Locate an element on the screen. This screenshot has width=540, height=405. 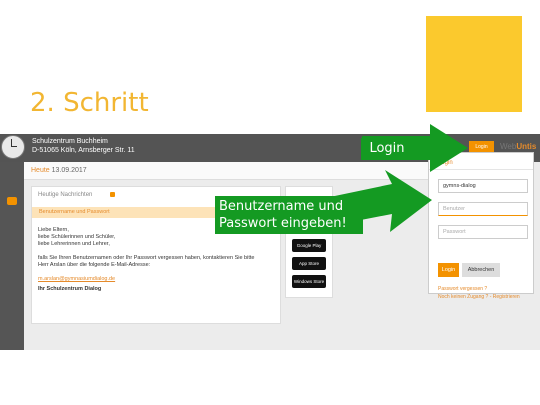
annotation-line: Passwort eingeben! is located at coordinates (283, 223).